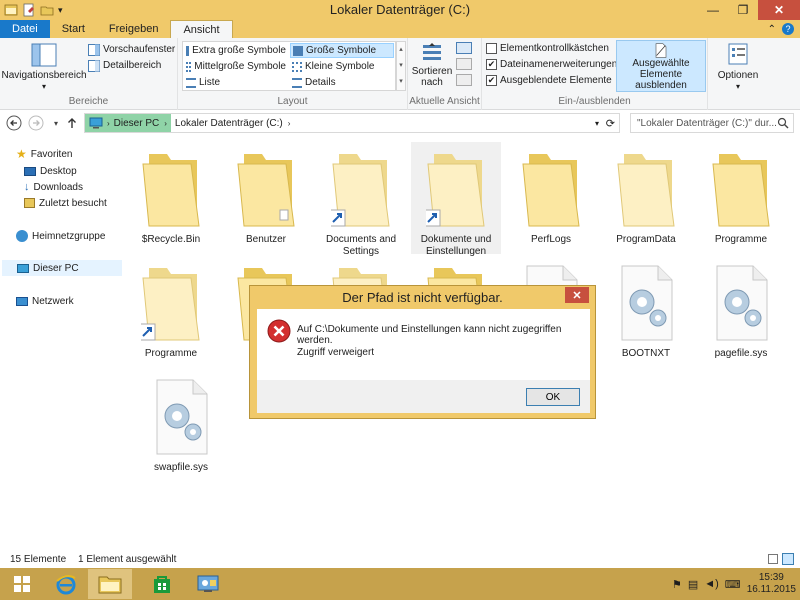  I want to click on file-item-bootnxt: BOOTNXT, so click(646, 312).